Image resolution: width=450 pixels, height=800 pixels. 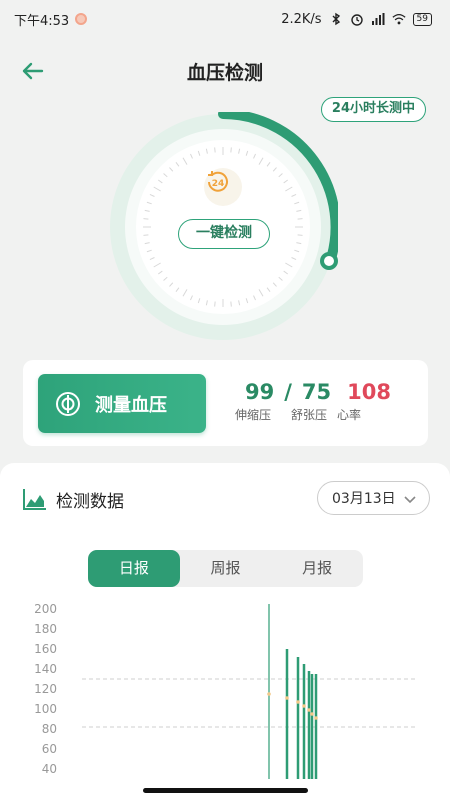 I want to click on measure-dial: 24 一键检测, so click(x=223, y=227).